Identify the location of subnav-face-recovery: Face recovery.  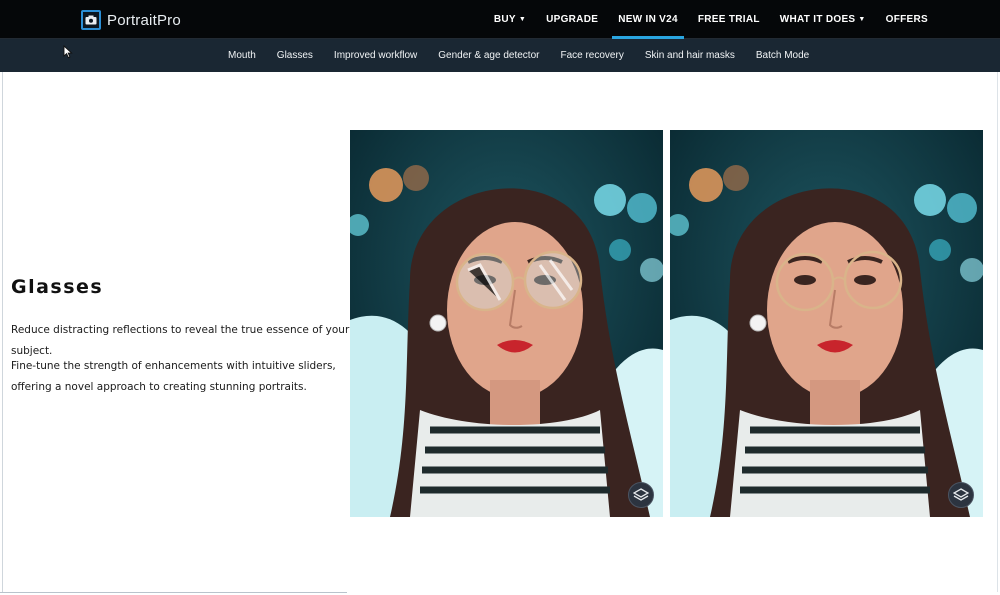
(591, 55).